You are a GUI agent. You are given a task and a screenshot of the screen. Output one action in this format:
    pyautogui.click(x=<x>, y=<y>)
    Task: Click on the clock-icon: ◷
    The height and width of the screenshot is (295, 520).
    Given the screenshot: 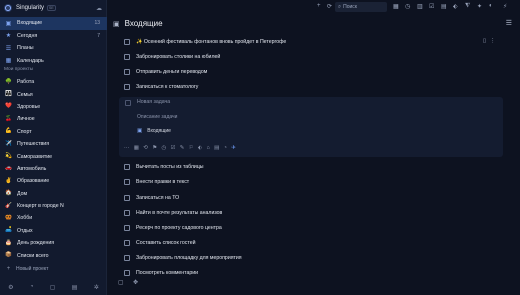 What is the action you would take?
    pyautogui.click(x=407, y=6)
    